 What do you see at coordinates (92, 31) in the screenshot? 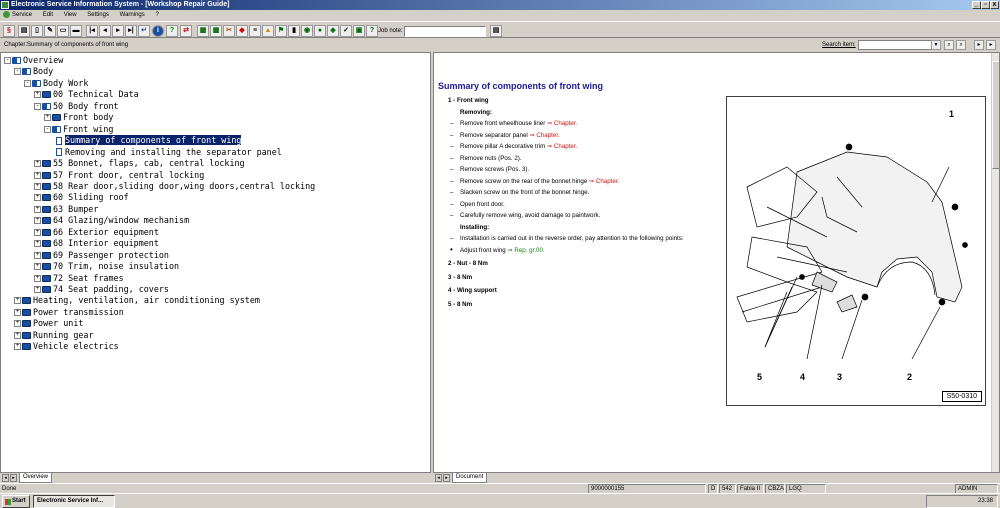
I see `first-page-icon: |◂` at bounding box center [92, 31].